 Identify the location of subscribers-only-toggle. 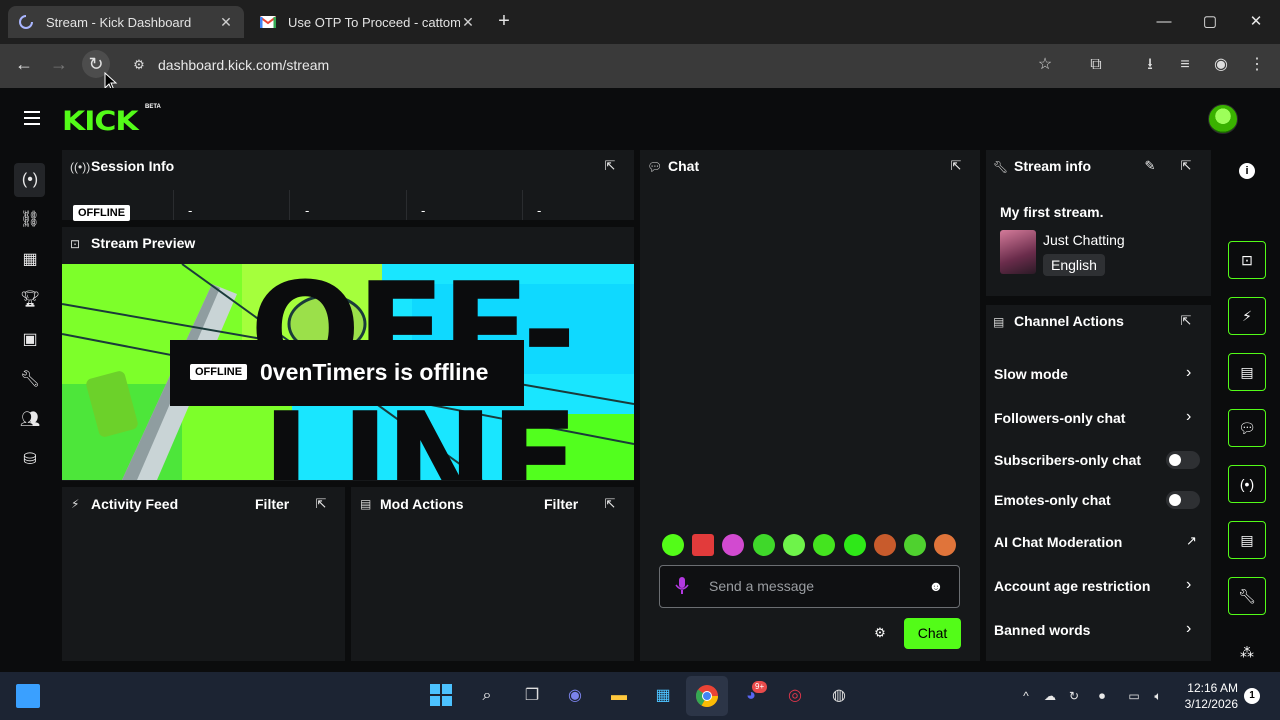
(1183, 460).